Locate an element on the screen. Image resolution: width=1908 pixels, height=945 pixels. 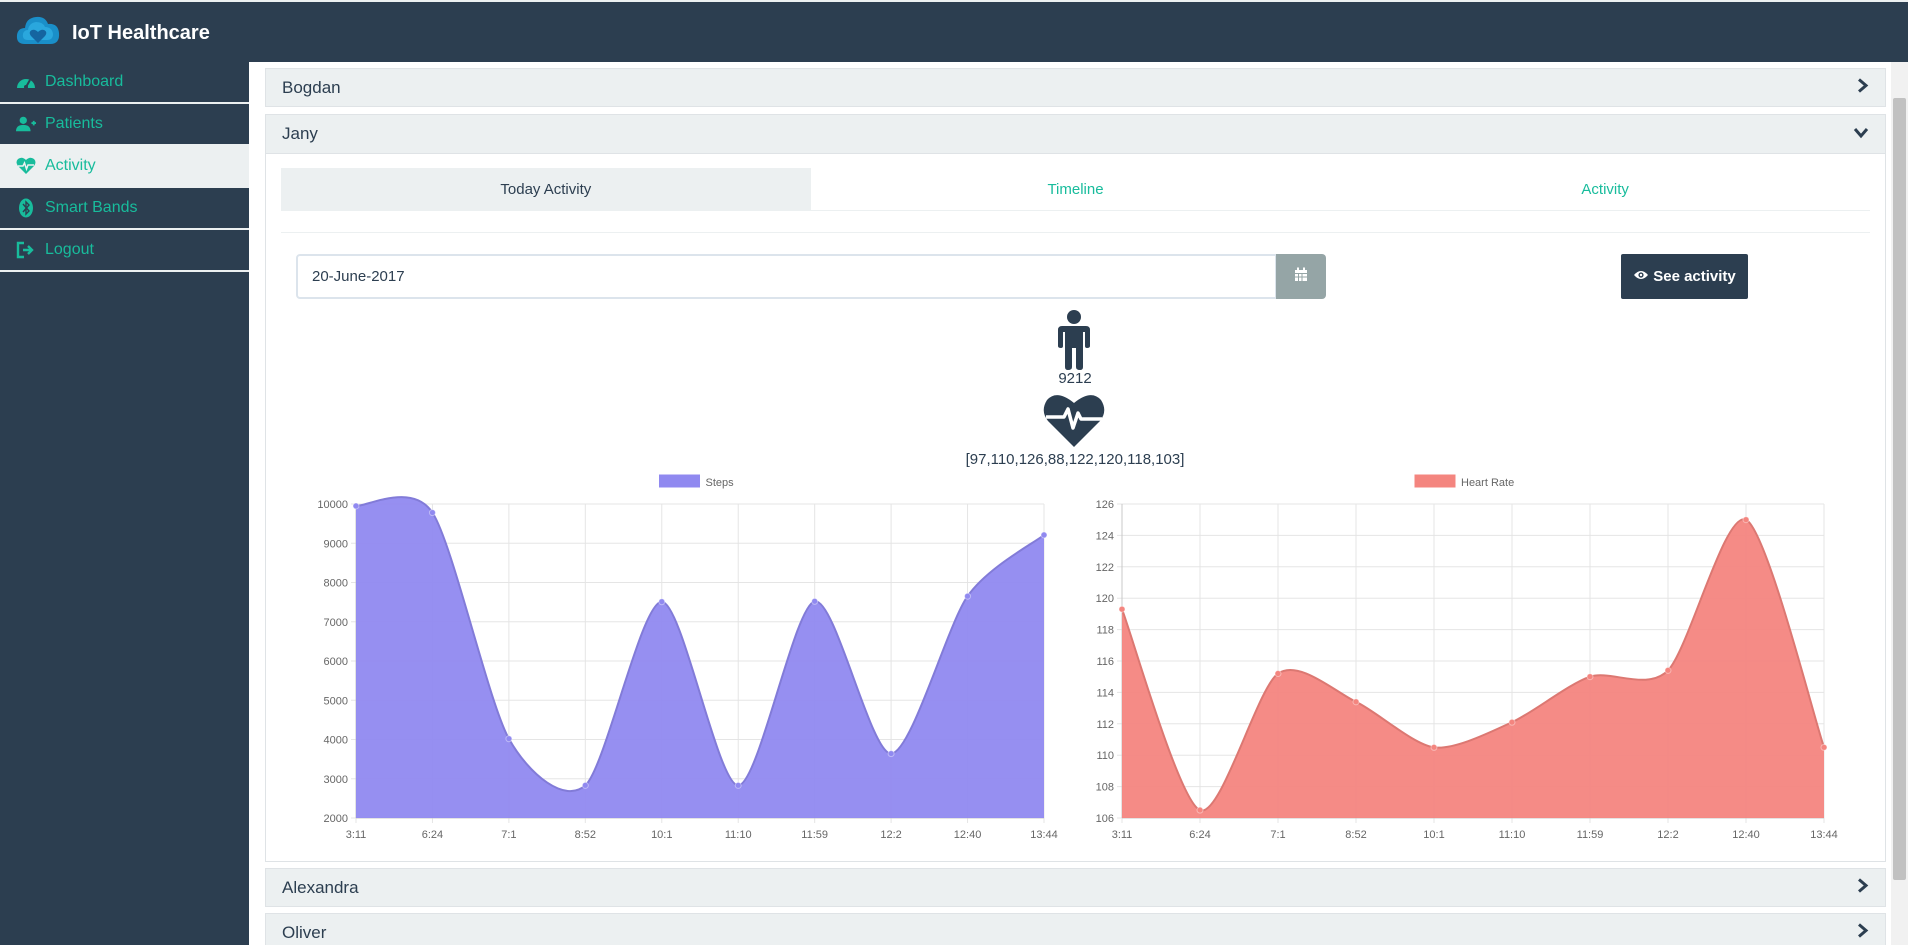
sidebar-item-activity: Activity is located at coordinates (124, 167).